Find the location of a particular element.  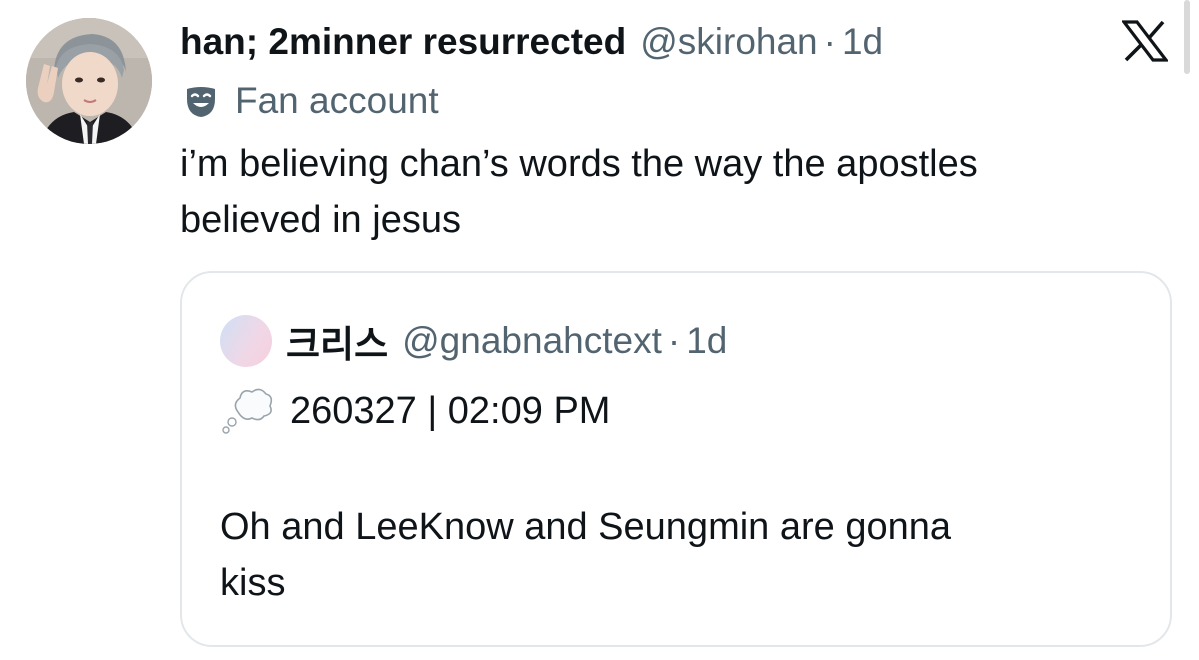

quoted-text-line: kiss is located at coordinates (253, 583).